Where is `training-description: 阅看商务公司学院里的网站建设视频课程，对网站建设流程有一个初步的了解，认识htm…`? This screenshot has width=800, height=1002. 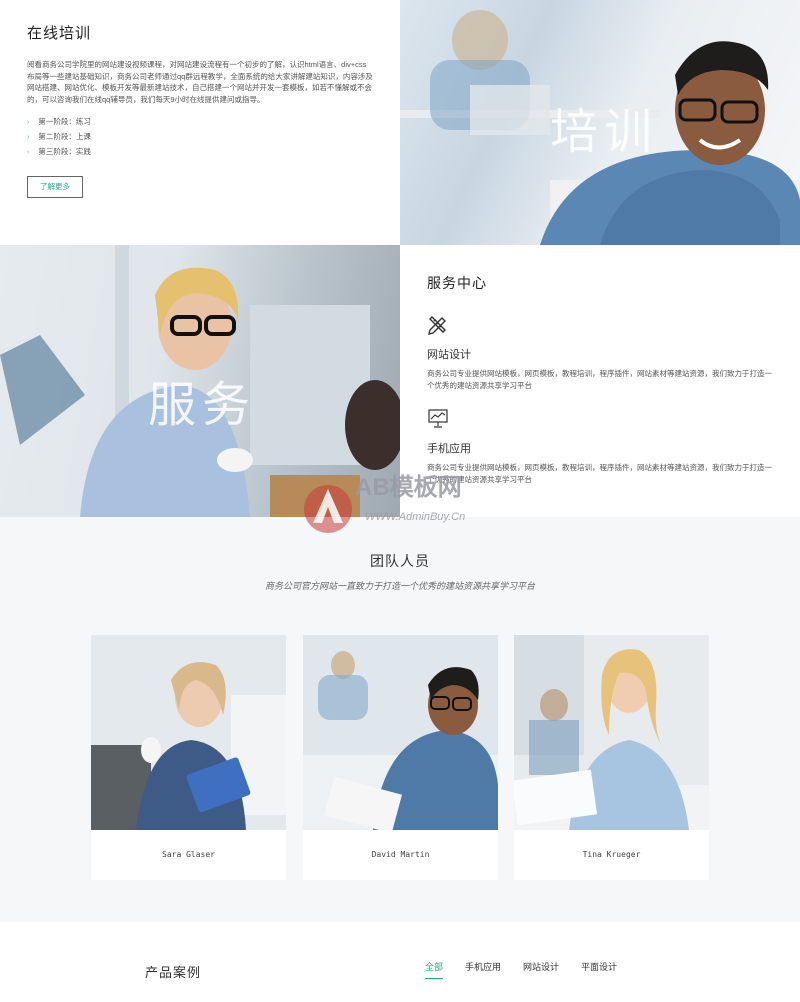
training-description: 阅看商务公司学院里的网站建设视频课程，对网站建设流程有一个初步的了解，认识htm… is located at coordinates (200, 82).